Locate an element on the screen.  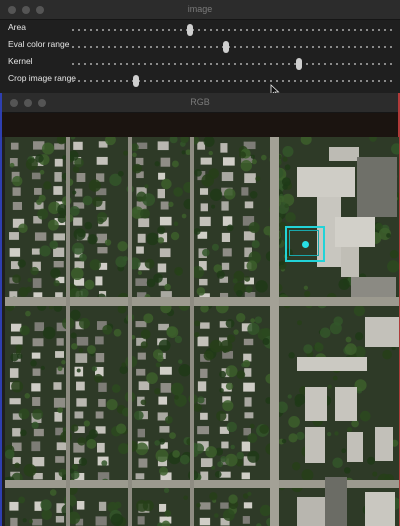
eval-color-range-slider-row: Eval color range is located at coordinates (200, 45).